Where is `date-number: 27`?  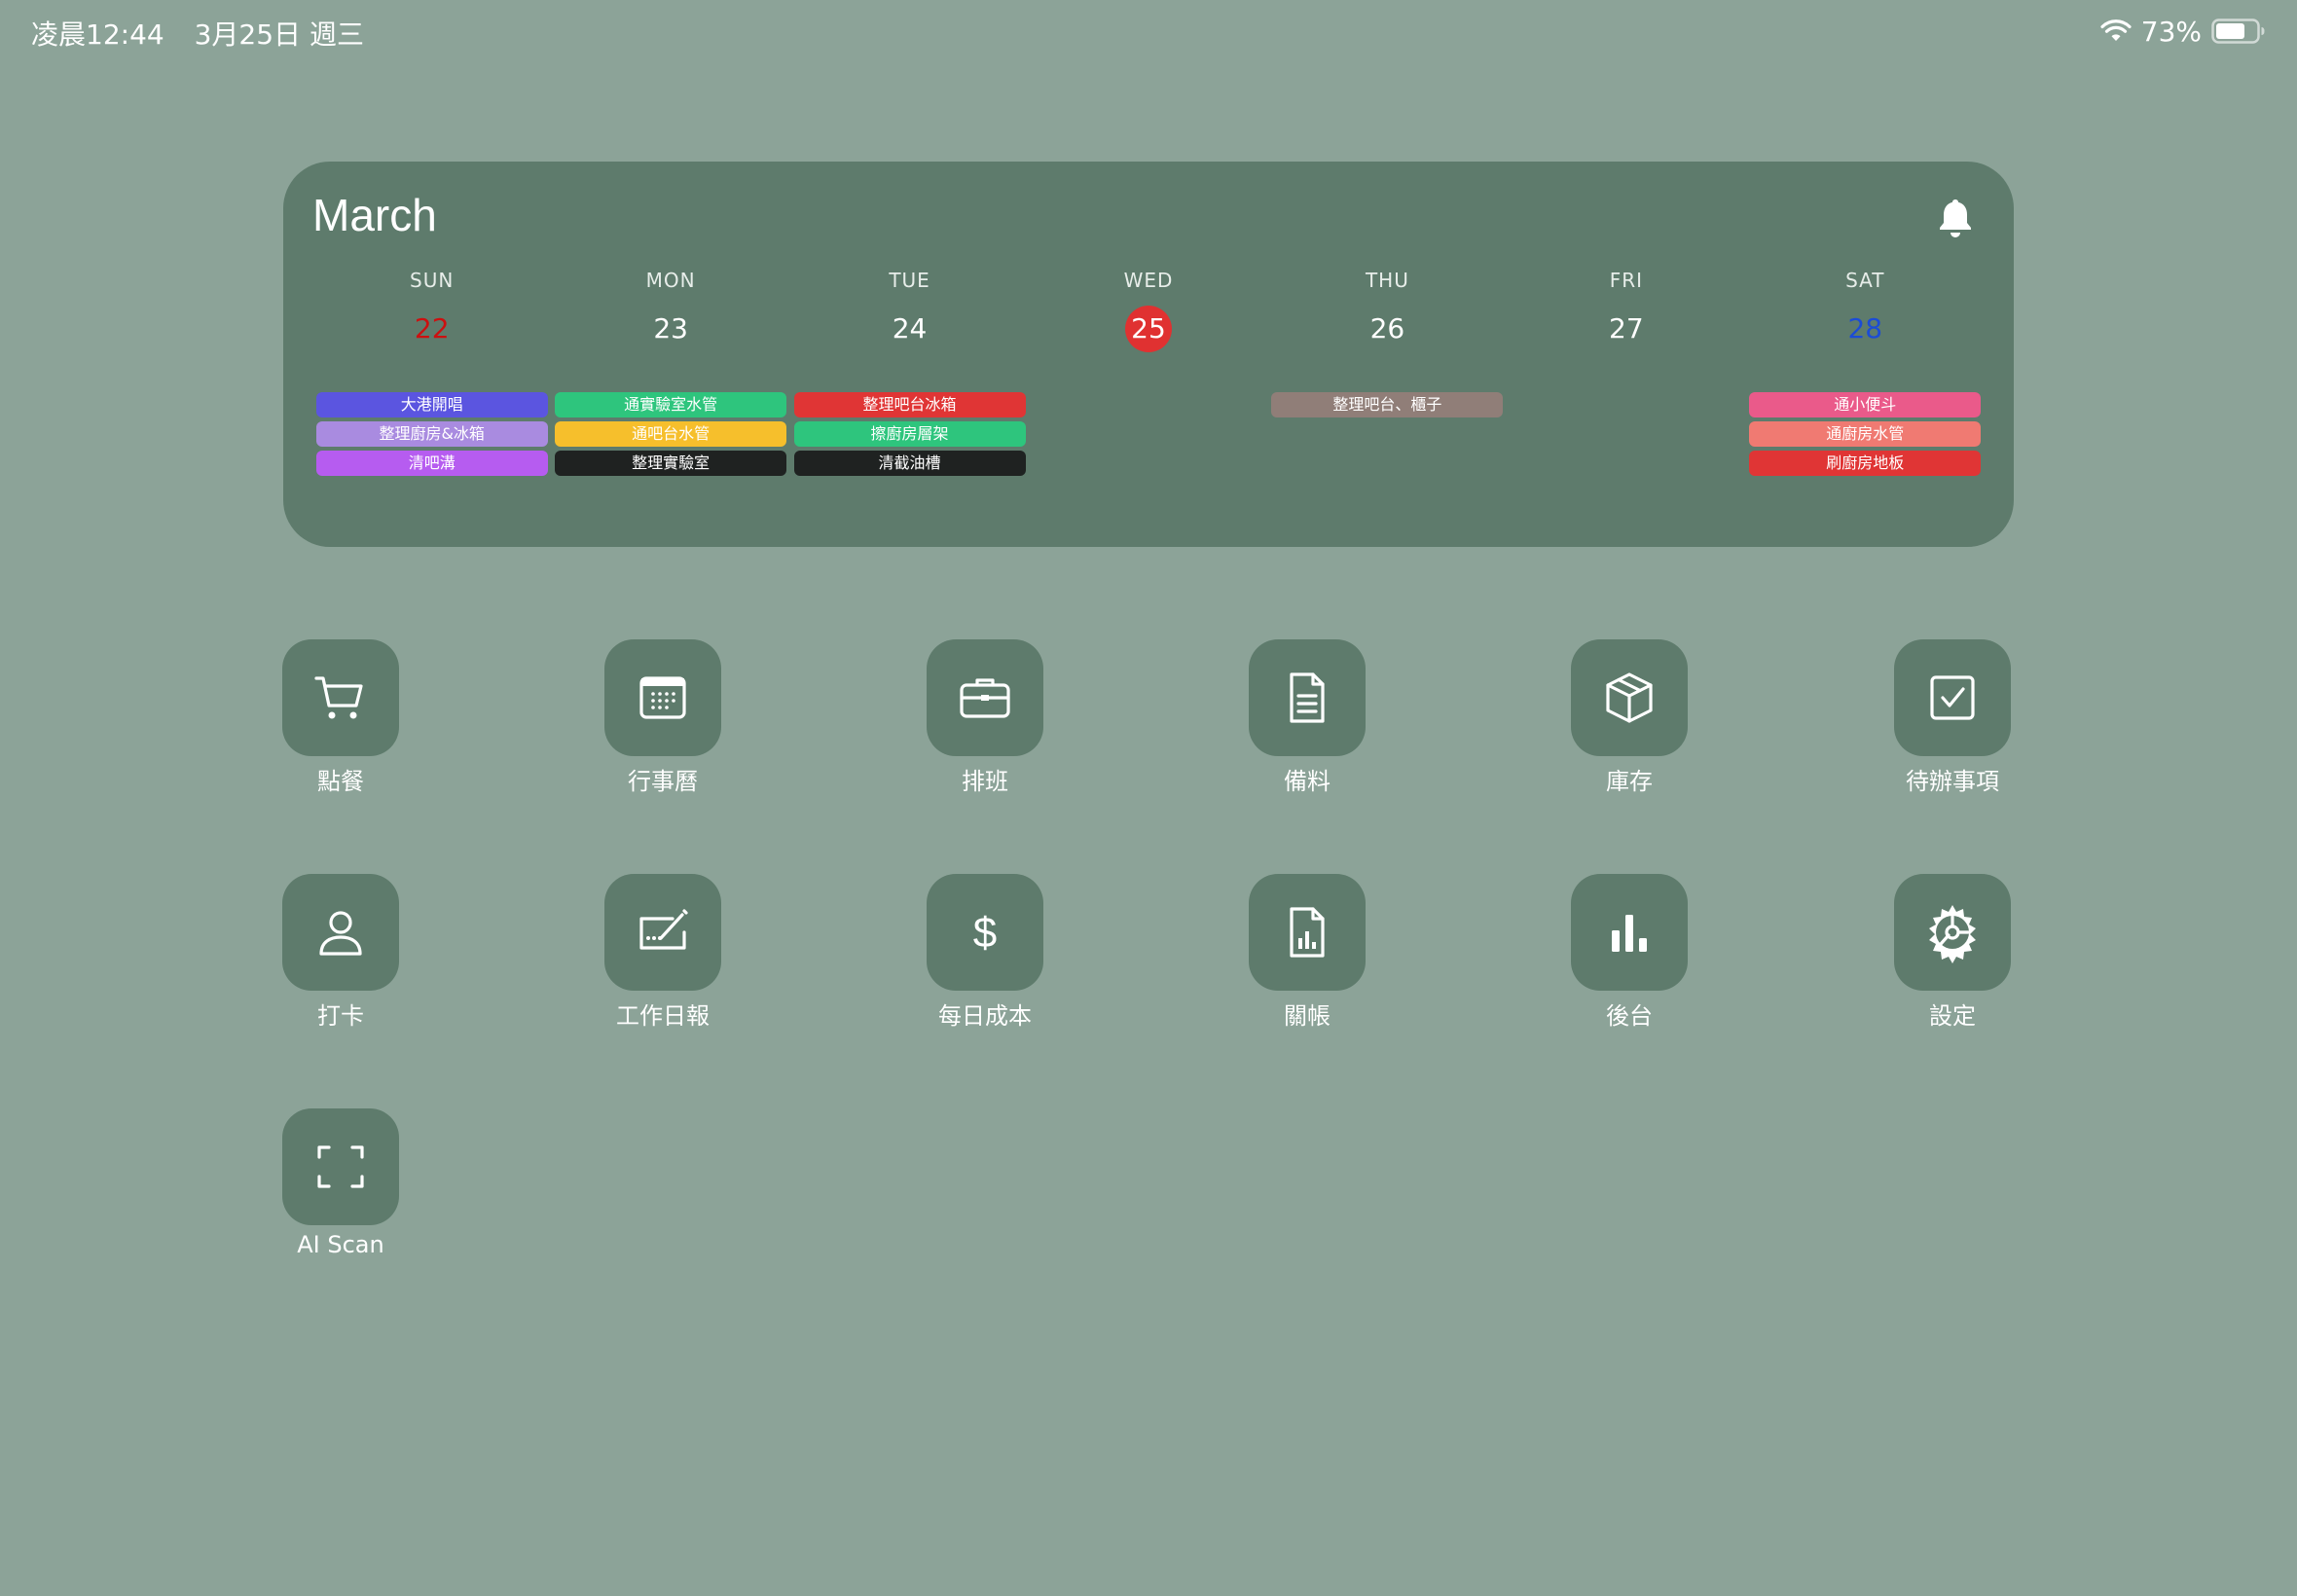 date-number: 27 is located at coordinates (1626, 329).